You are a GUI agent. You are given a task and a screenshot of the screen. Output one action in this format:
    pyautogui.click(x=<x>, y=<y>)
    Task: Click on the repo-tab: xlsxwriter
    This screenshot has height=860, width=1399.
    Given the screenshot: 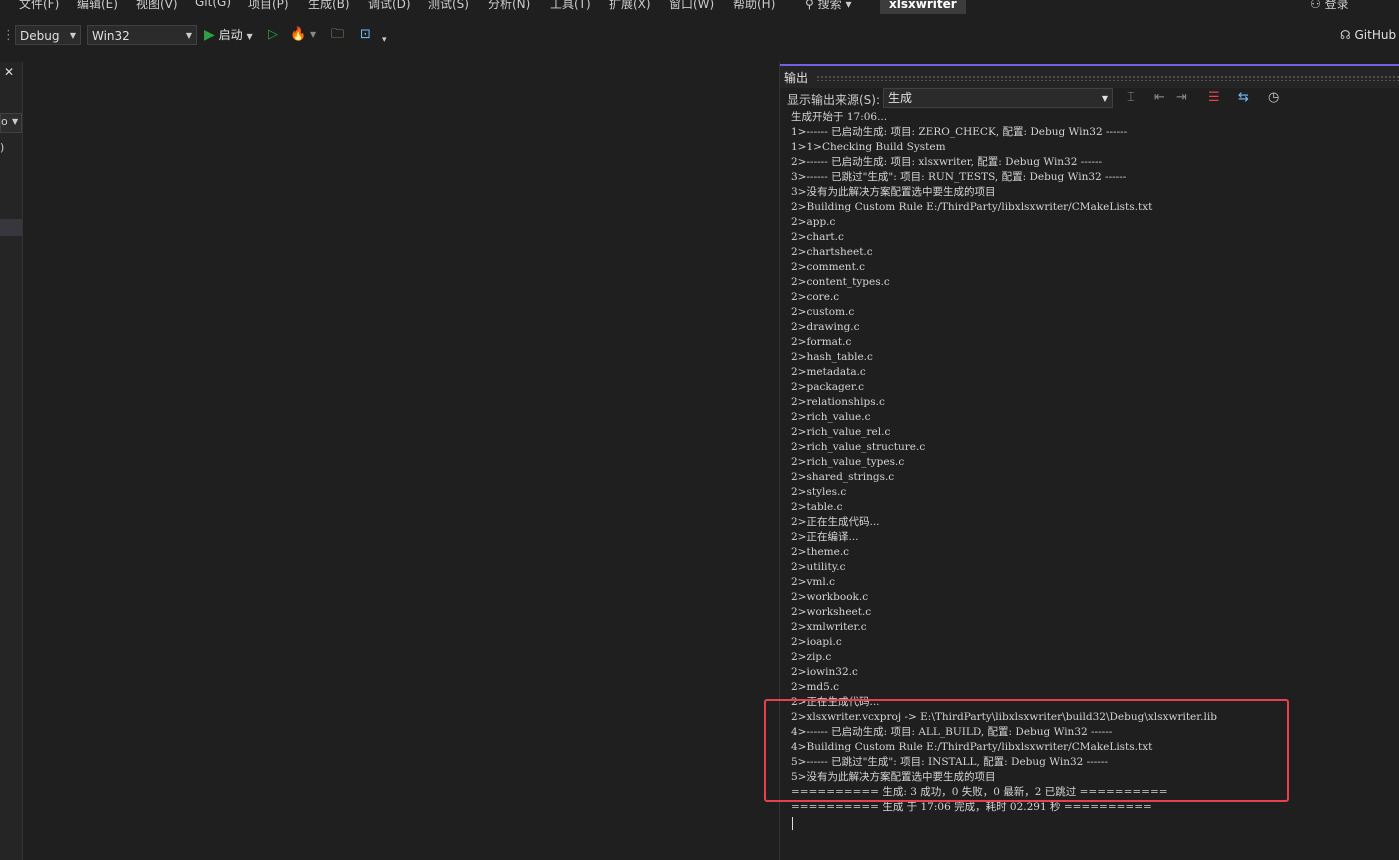 What is the action you would take?
    pyautogui.click(x=923, y=7)
    